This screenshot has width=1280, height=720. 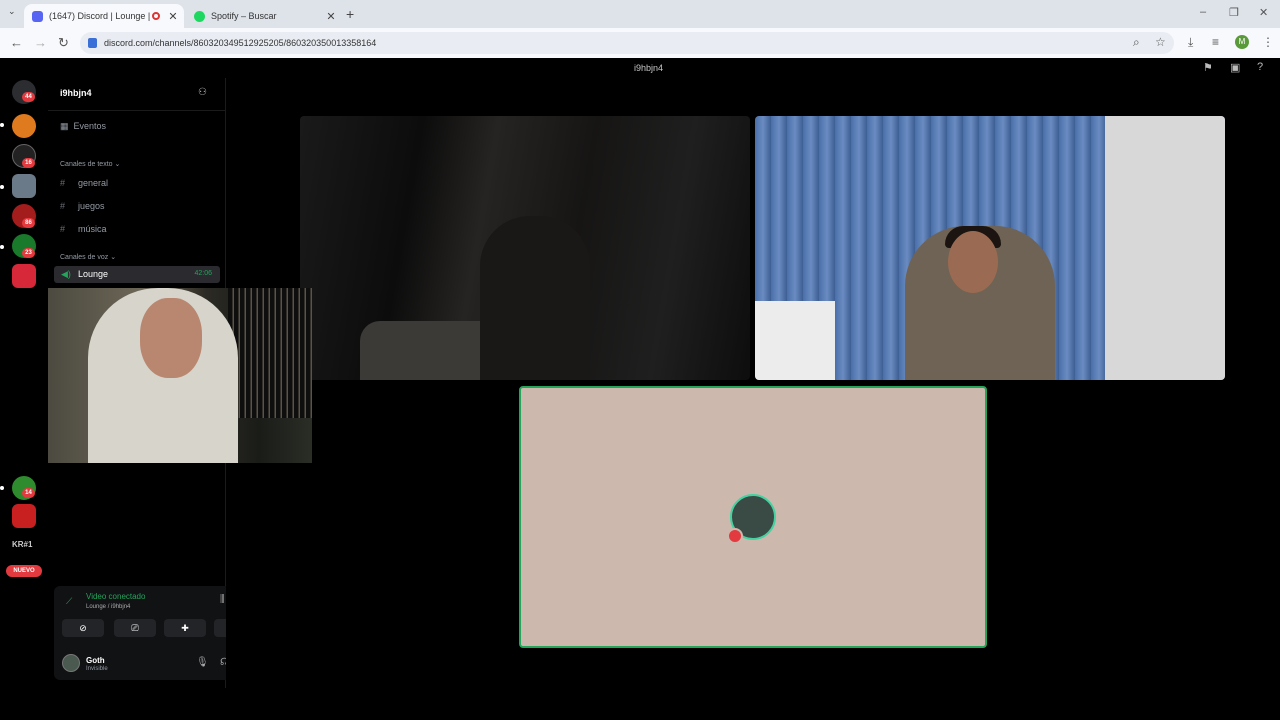 What do you see at coordinates (97, 669) in the screenshot?
I see `user-status: Invisible` at bounding box center [97, 669].